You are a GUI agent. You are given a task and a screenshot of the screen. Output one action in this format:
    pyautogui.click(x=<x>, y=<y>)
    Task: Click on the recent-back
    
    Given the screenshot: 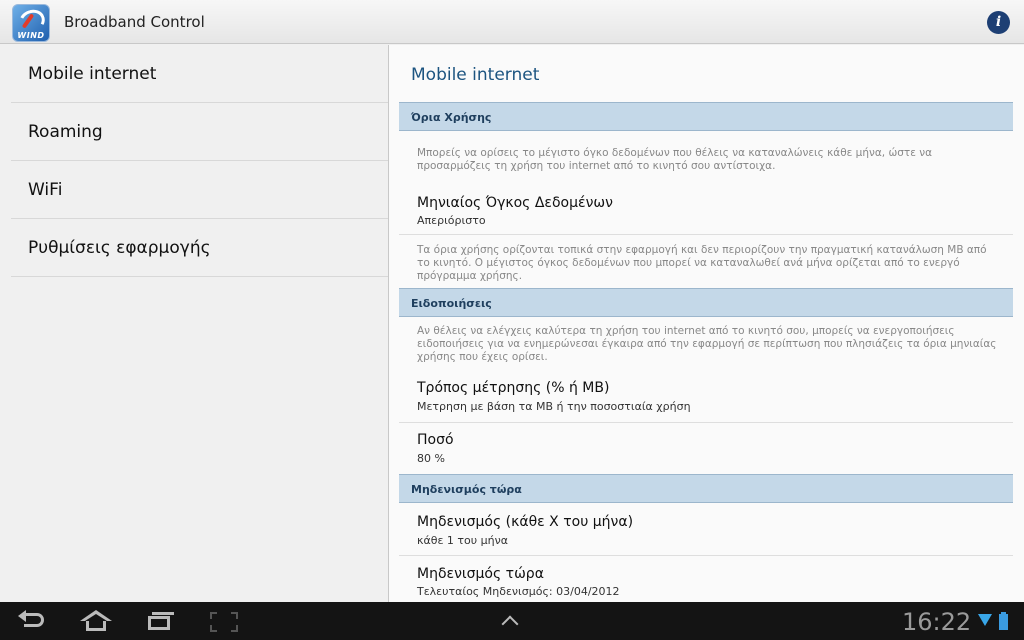 What is the action you would take?
    pyautogui.click(x=163, y=613)
    